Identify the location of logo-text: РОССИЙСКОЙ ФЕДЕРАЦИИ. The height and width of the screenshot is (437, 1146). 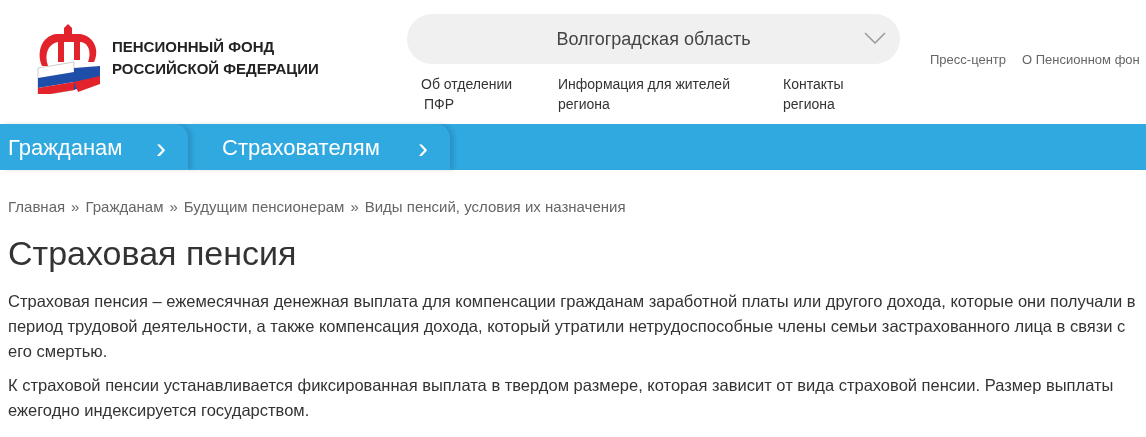
(215, 69).